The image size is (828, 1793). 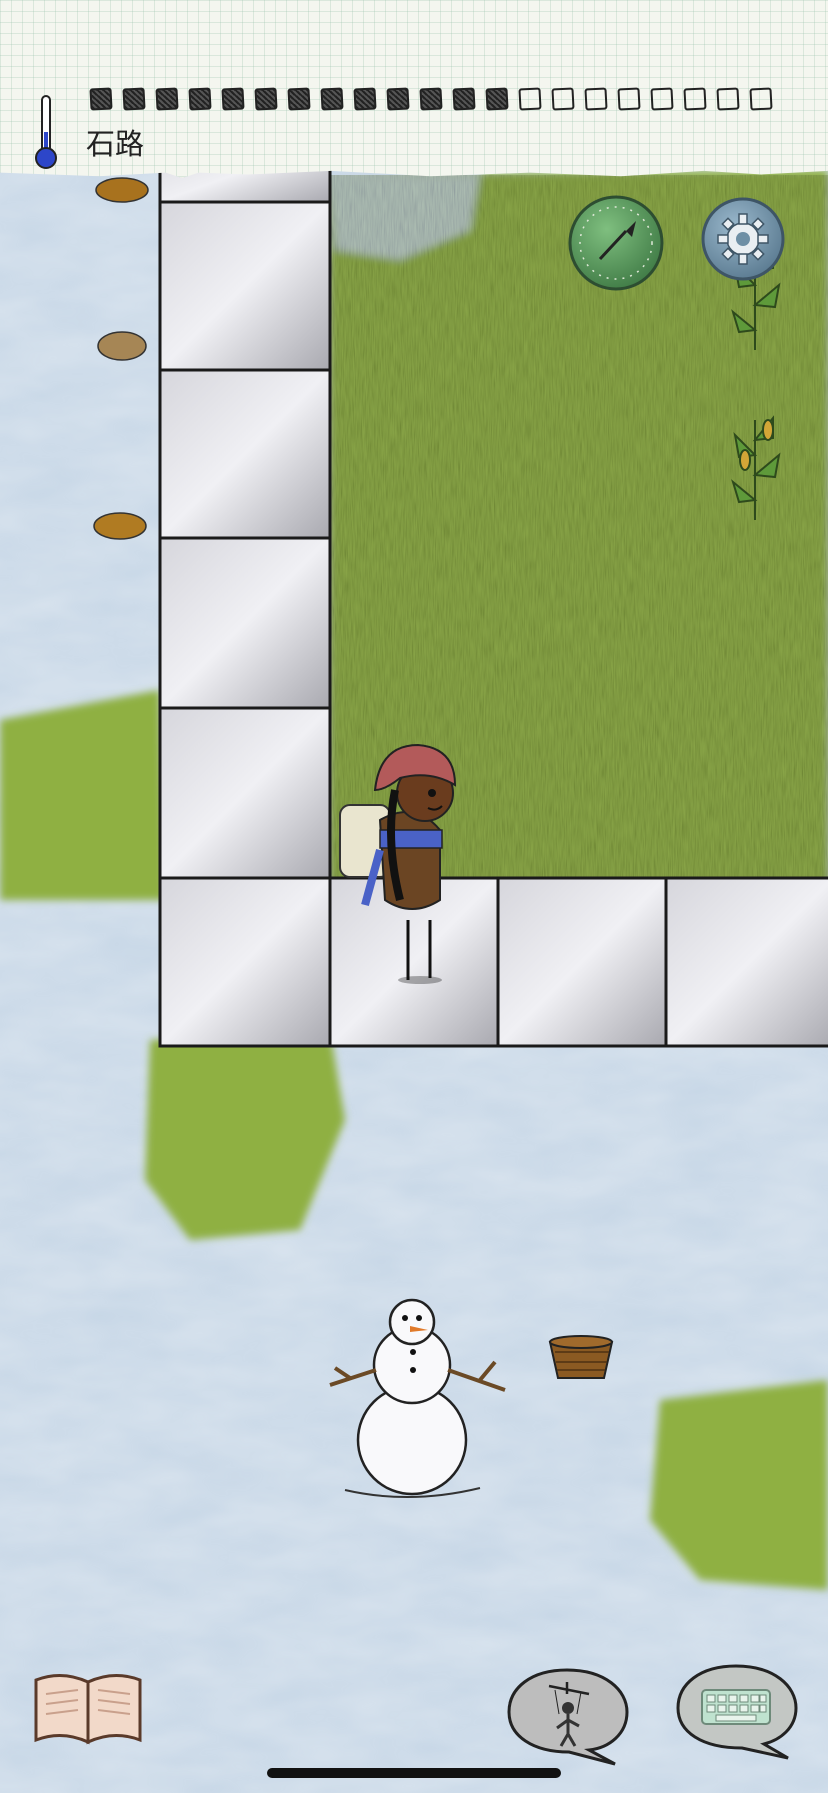 I want to click on keyboard-button, so click(x=736, y=1711).